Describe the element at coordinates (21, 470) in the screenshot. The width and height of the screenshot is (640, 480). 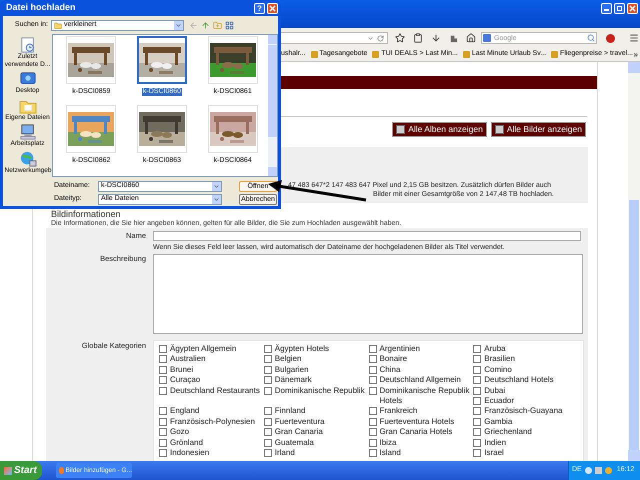
I see `start-button: Start` at that location.